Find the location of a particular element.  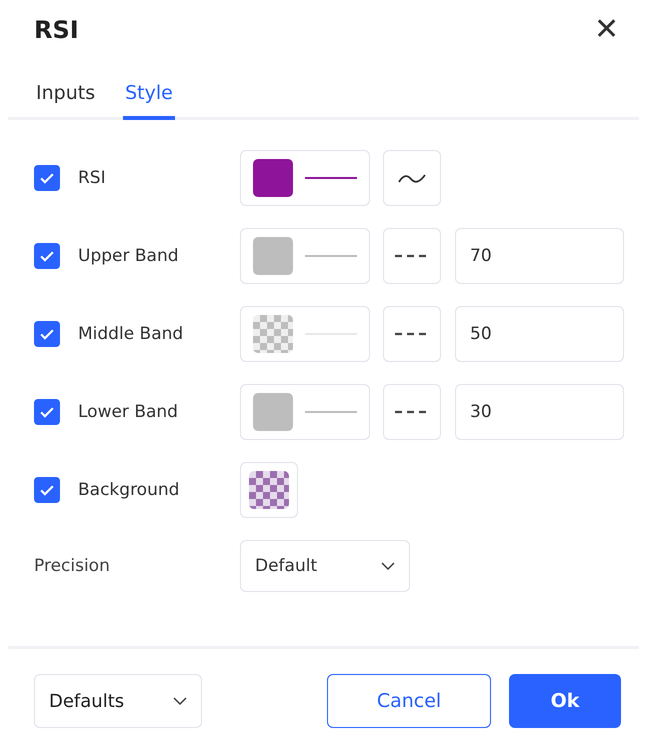

cancel-button: Cancel is located at coordinates (409, 701).